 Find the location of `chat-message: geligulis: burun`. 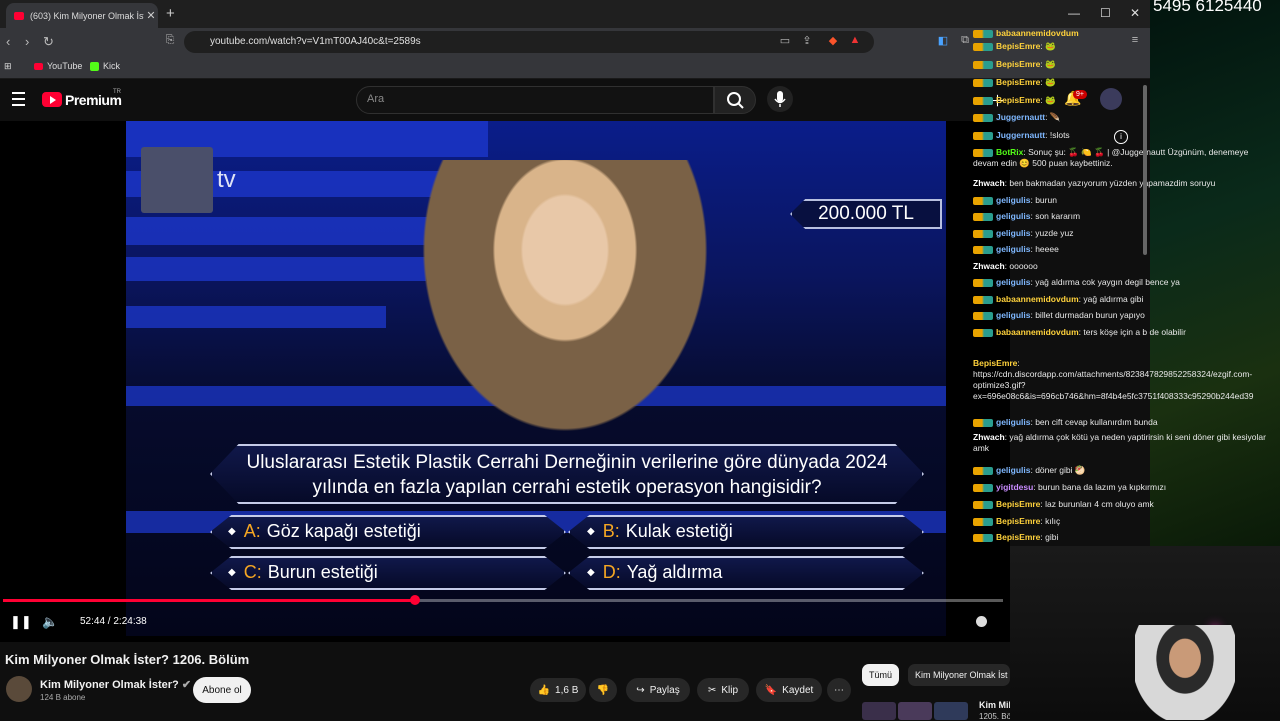

chat-message: geligulis: burun is located at coordinates (1126, 200).